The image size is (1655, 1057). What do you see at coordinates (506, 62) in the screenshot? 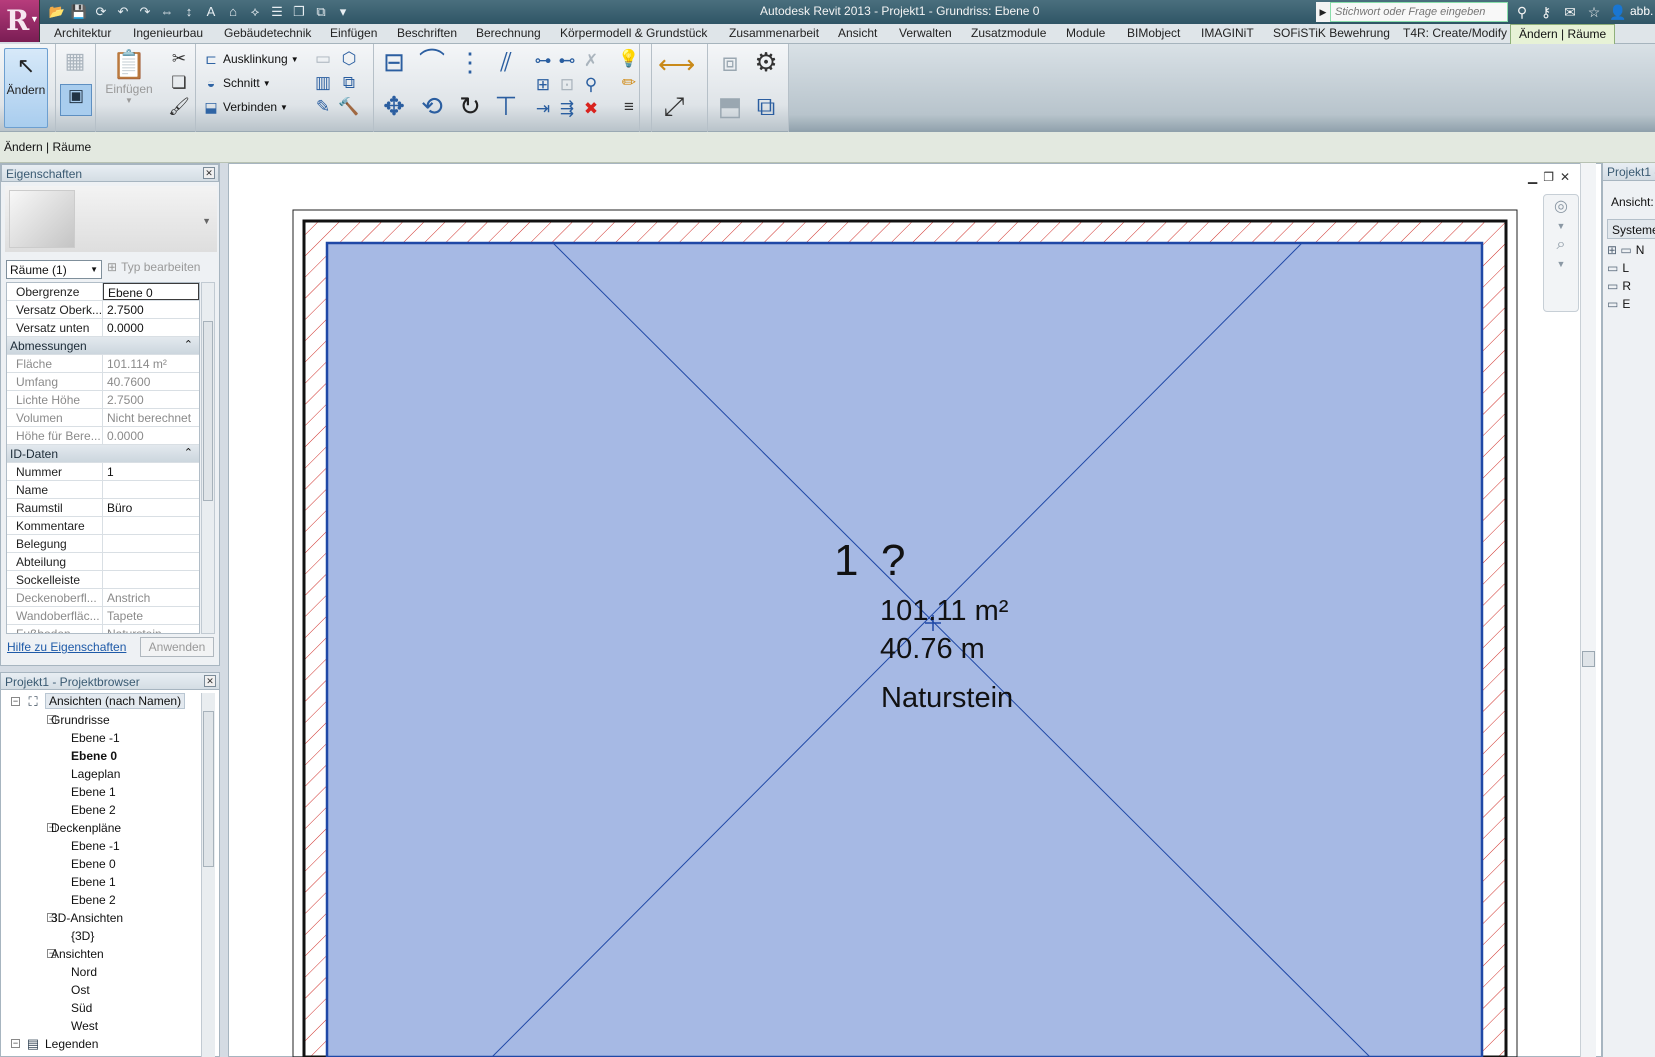
I see `mirror-draw-icon: ⫽` at bounding box center [506, 62].